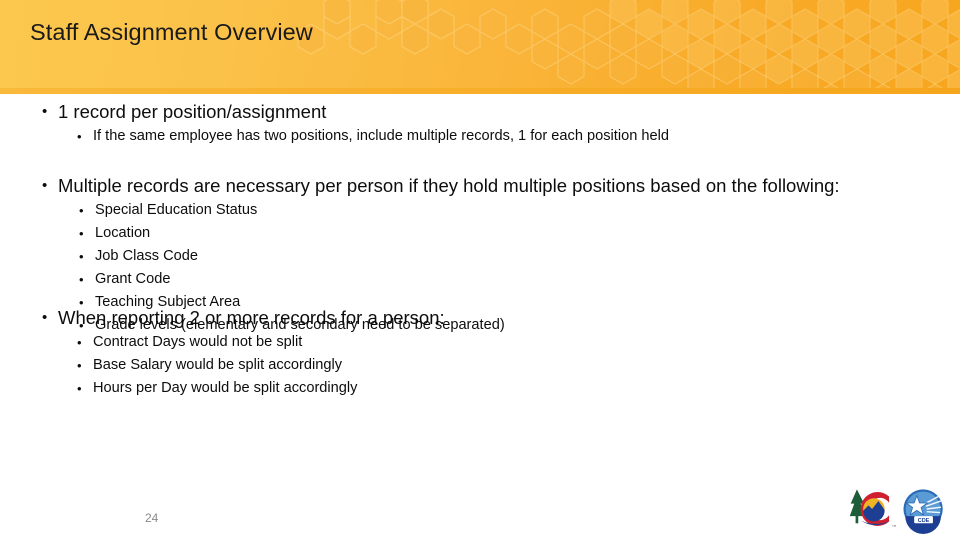 Image resolution: width=960 pixels, height=540 pixels. I want to click on slide-number: 24, so click(152, 518).